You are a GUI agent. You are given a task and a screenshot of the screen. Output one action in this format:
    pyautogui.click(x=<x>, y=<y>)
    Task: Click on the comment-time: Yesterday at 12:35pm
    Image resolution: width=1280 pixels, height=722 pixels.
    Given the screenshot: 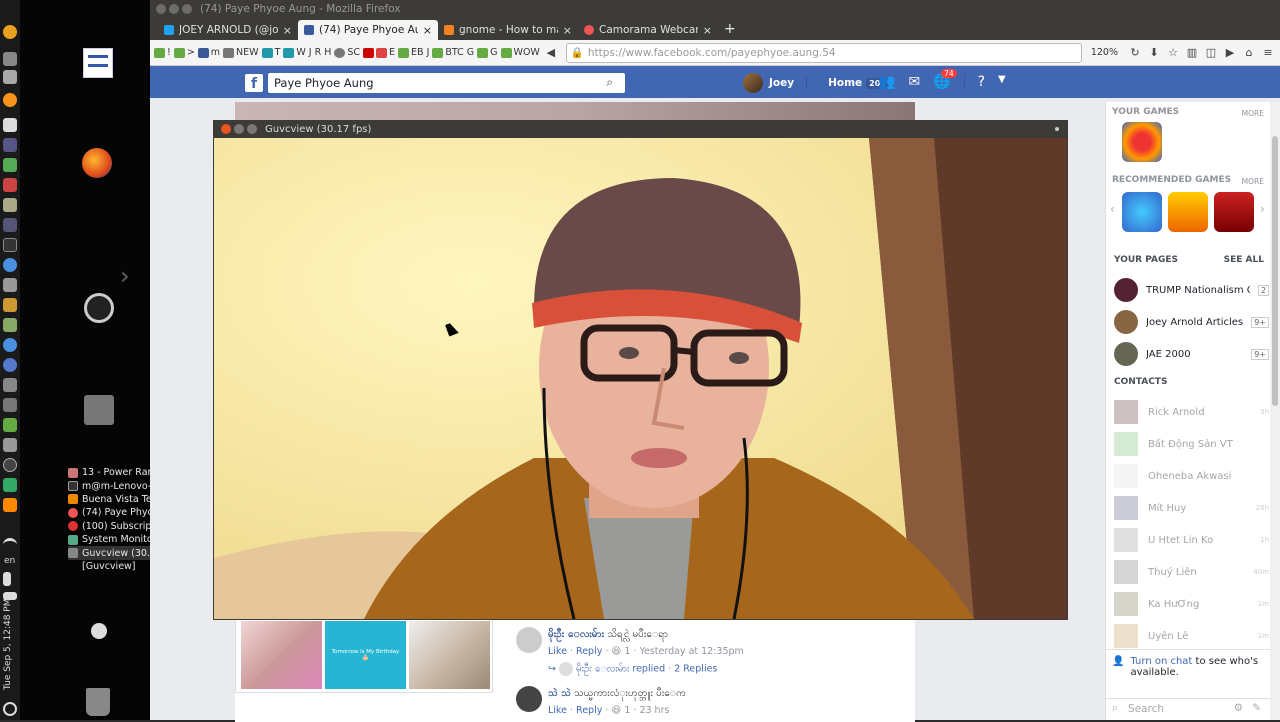 What is the action you would take?
    pyautogui.click(x=691, y=651)
    